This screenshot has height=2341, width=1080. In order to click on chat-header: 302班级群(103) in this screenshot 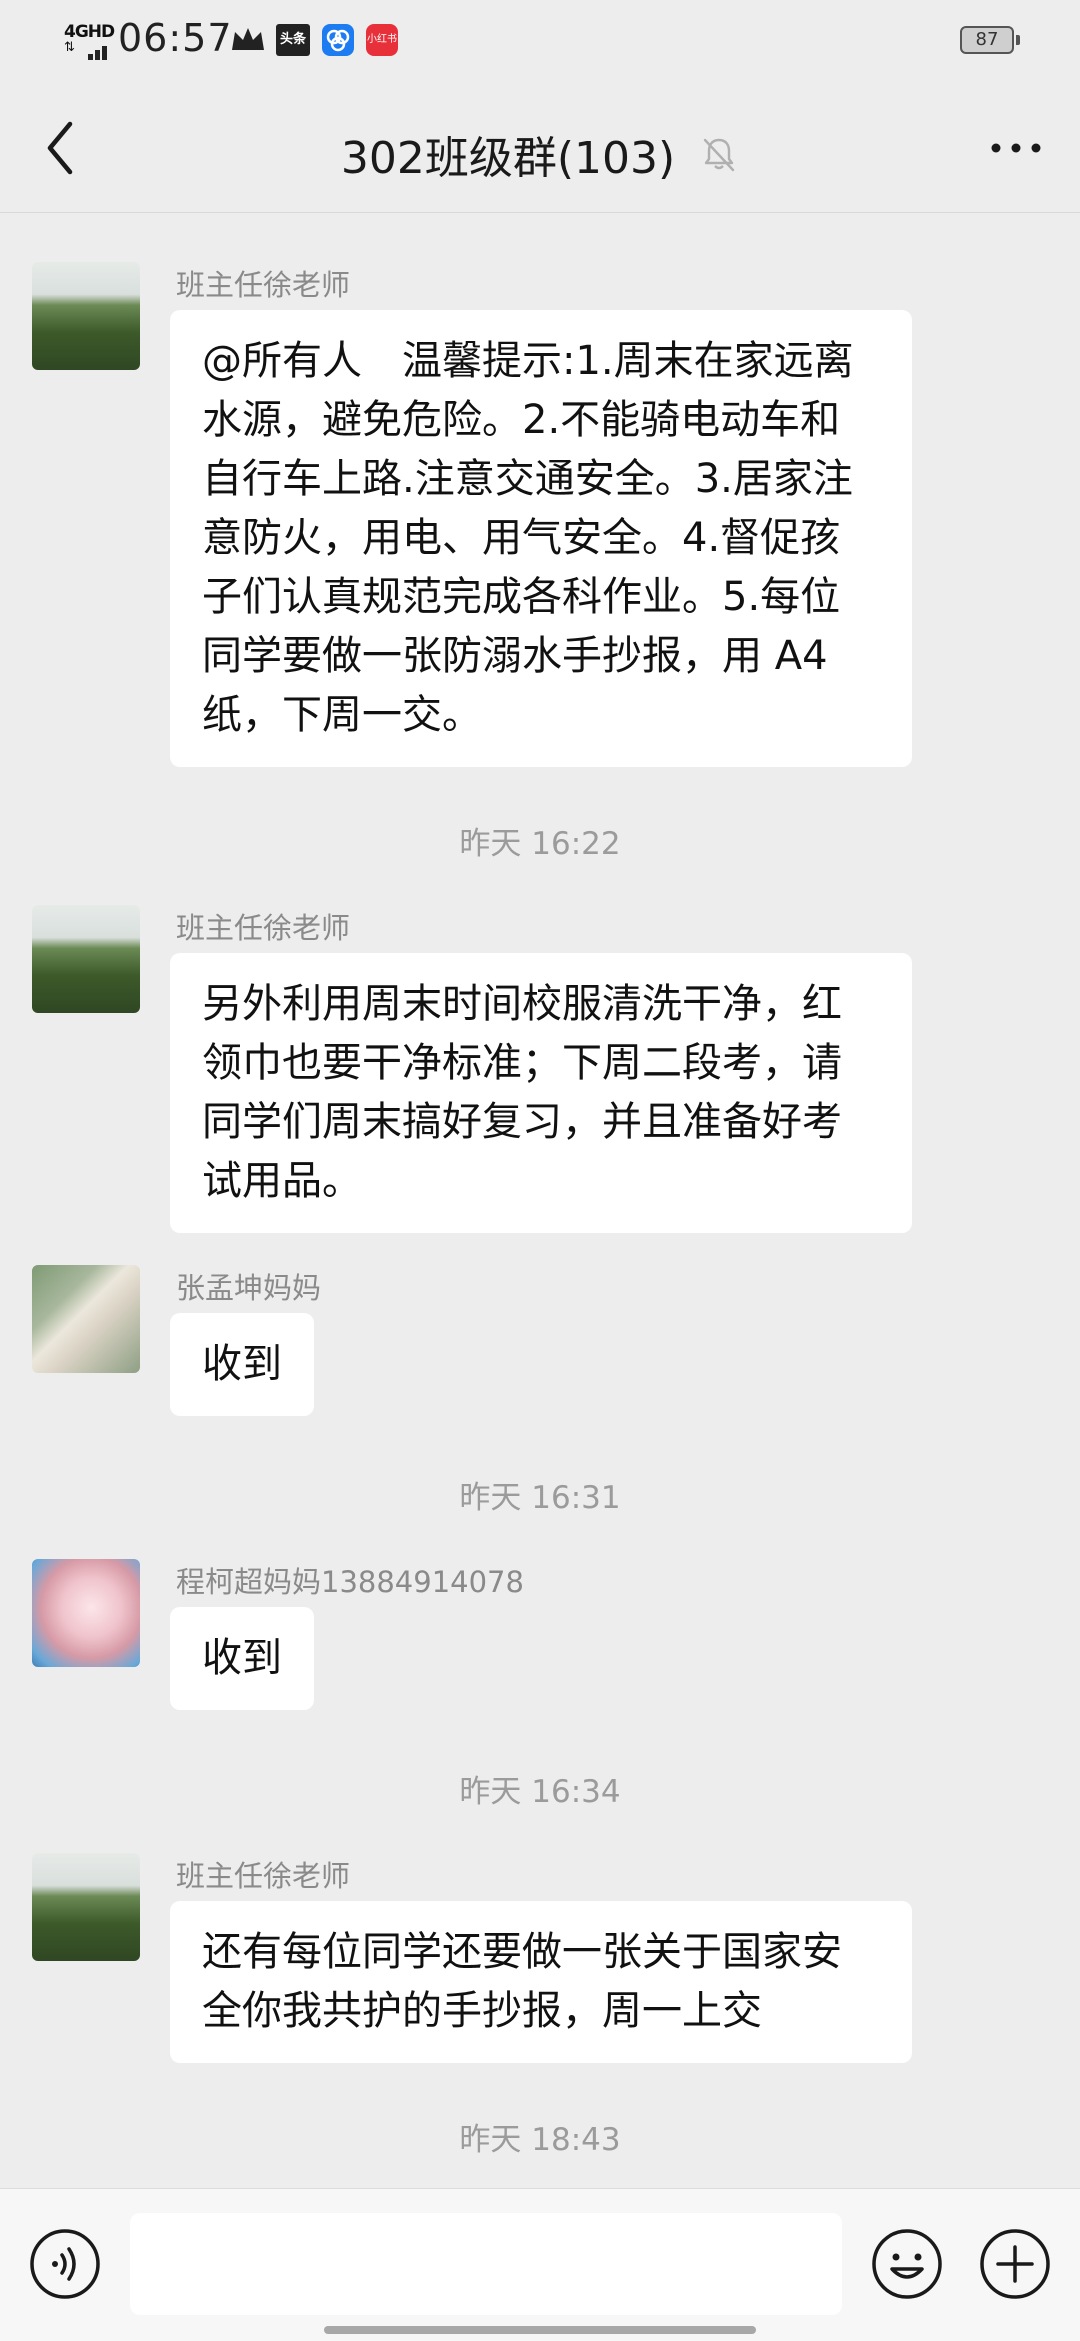, I will do `click(540, 148)`.